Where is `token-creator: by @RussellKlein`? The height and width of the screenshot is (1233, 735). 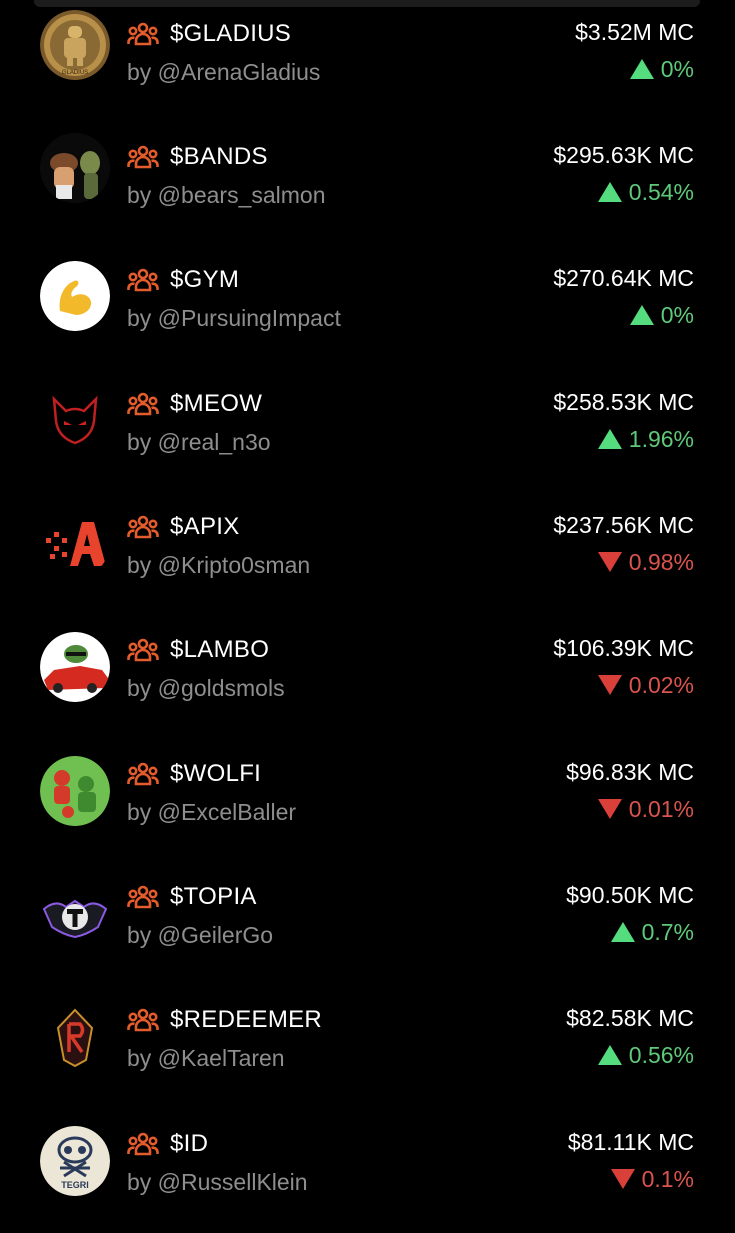 token-creator: by @RussellKlein is located at coordinates (217, 1182).